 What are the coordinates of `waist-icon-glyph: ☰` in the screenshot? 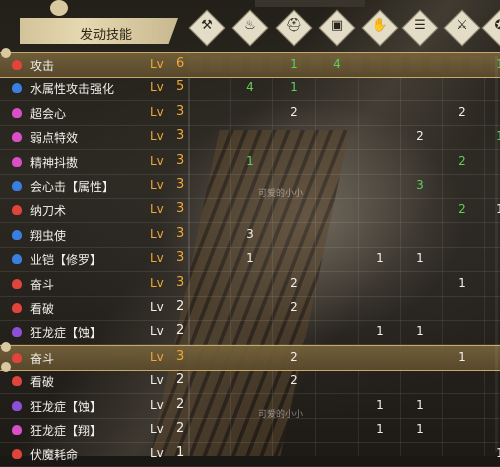 It's located at (420, 25).